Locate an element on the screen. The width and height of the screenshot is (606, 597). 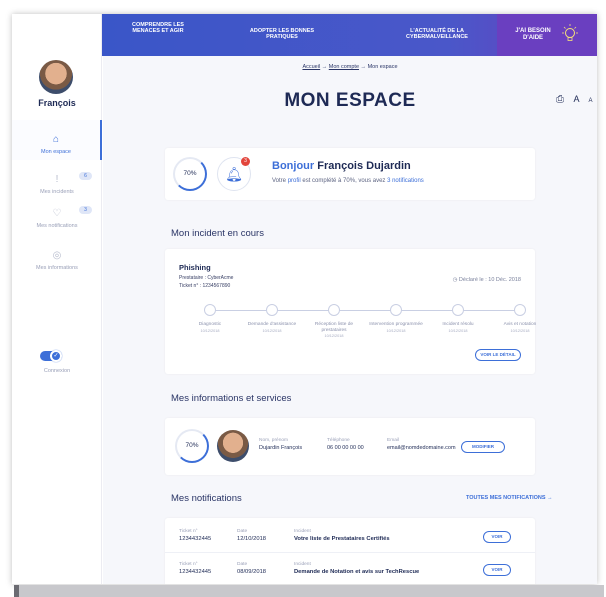
info-icon: ◎ is located at coordinates (57, 255).